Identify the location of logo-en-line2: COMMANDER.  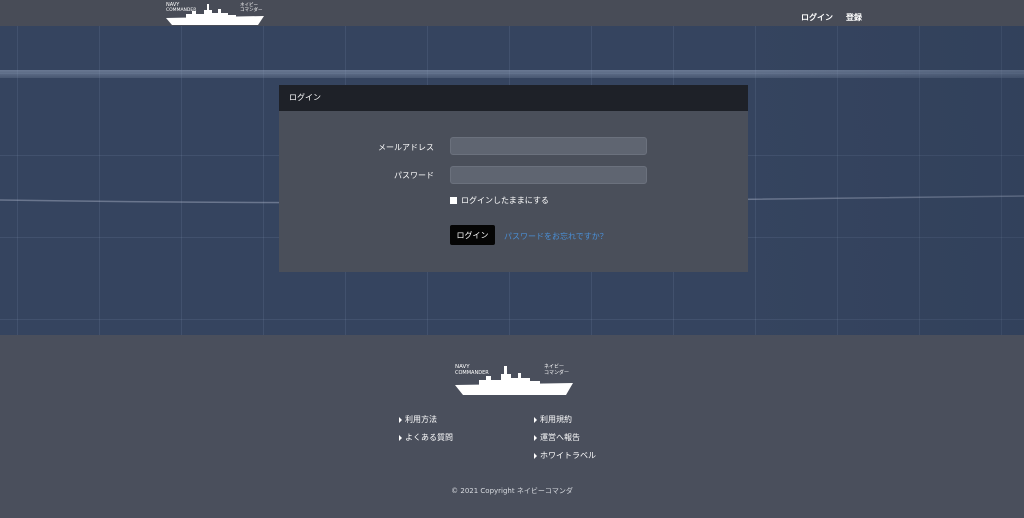
(181, 10).